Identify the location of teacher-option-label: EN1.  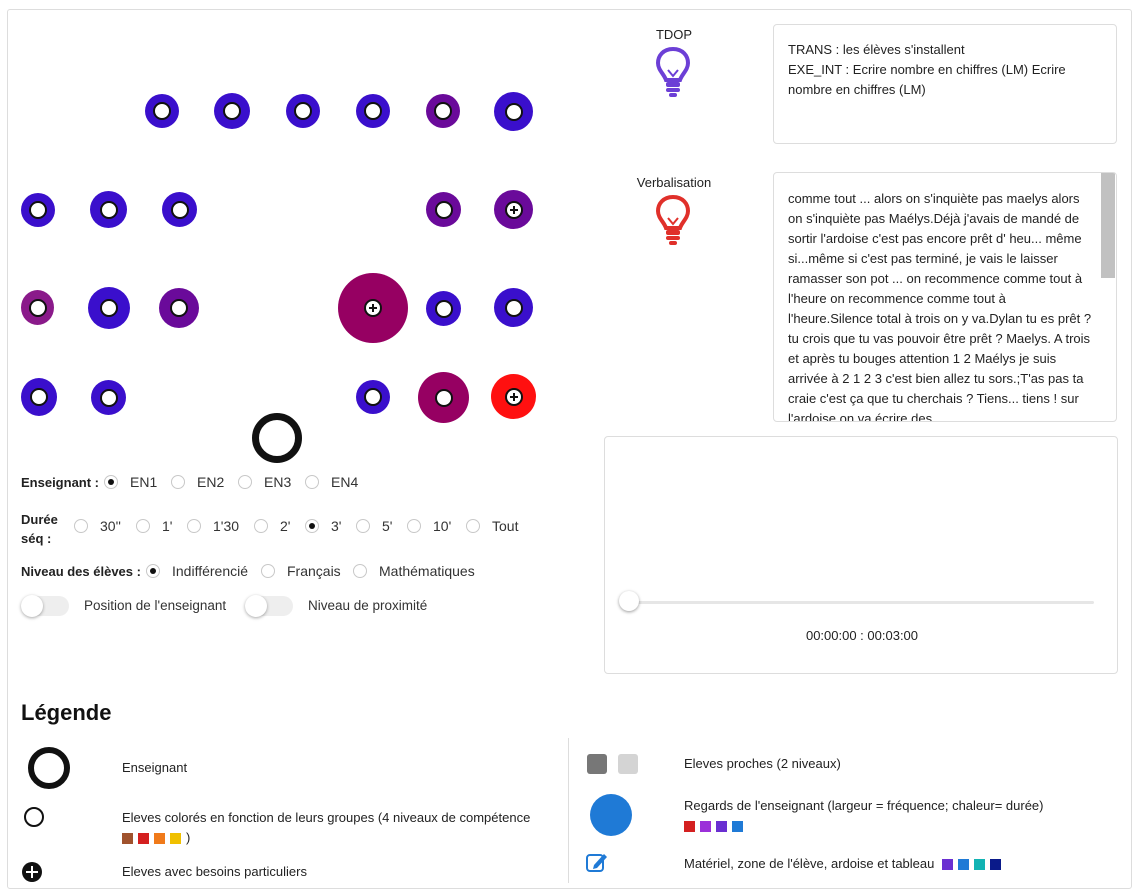
(144, 482).